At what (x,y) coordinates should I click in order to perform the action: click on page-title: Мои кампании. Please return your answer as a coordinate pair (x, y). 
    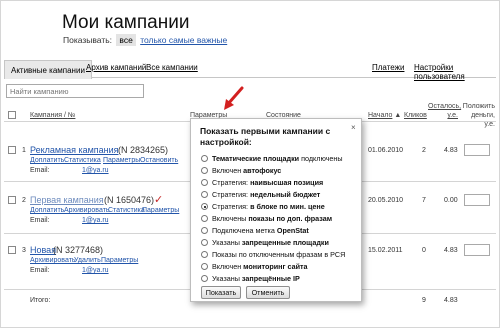
    Looking at the image, I should click on (126, 22).